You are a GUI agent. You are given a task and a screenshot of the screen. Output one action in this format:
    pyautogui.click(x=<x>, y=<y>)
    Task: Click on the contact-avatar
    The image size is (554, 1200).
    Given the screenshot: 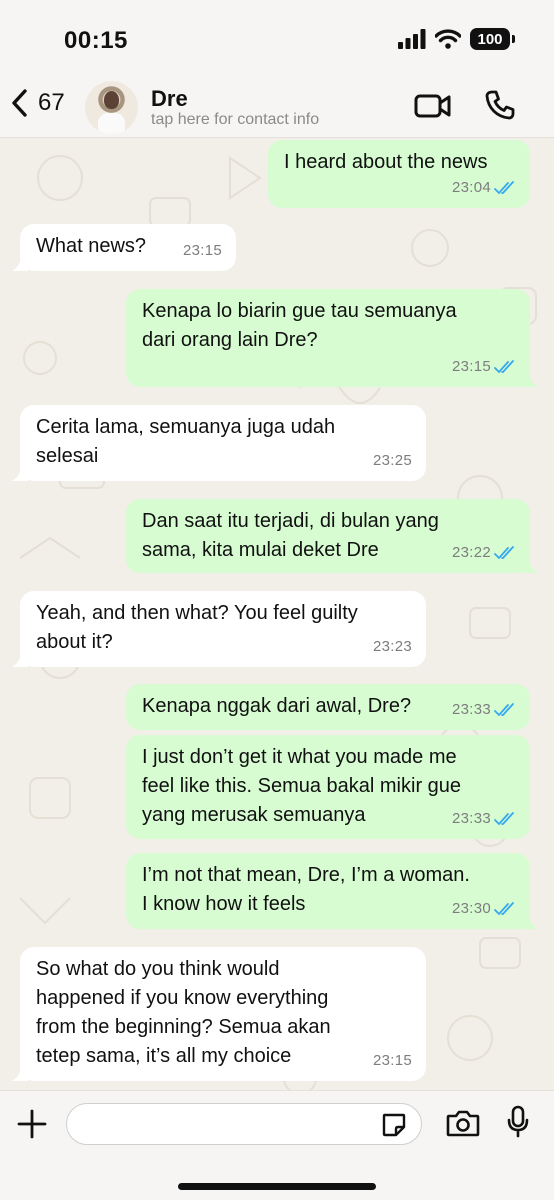 What is the action you would take?
    pyautogui.click(x=111, y=107)
    